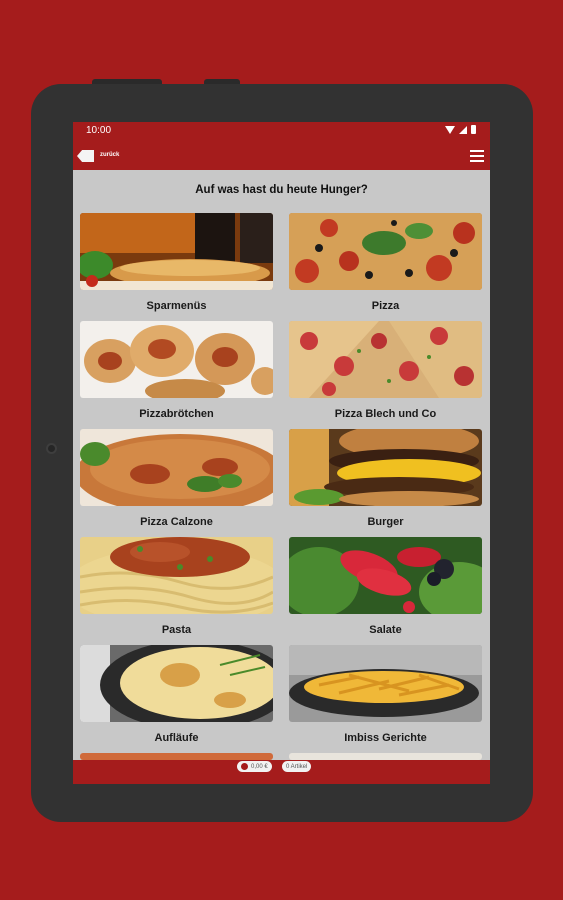 This screenshot has width=563, height=900. I want to click on cart-icon, so click(244, 766).